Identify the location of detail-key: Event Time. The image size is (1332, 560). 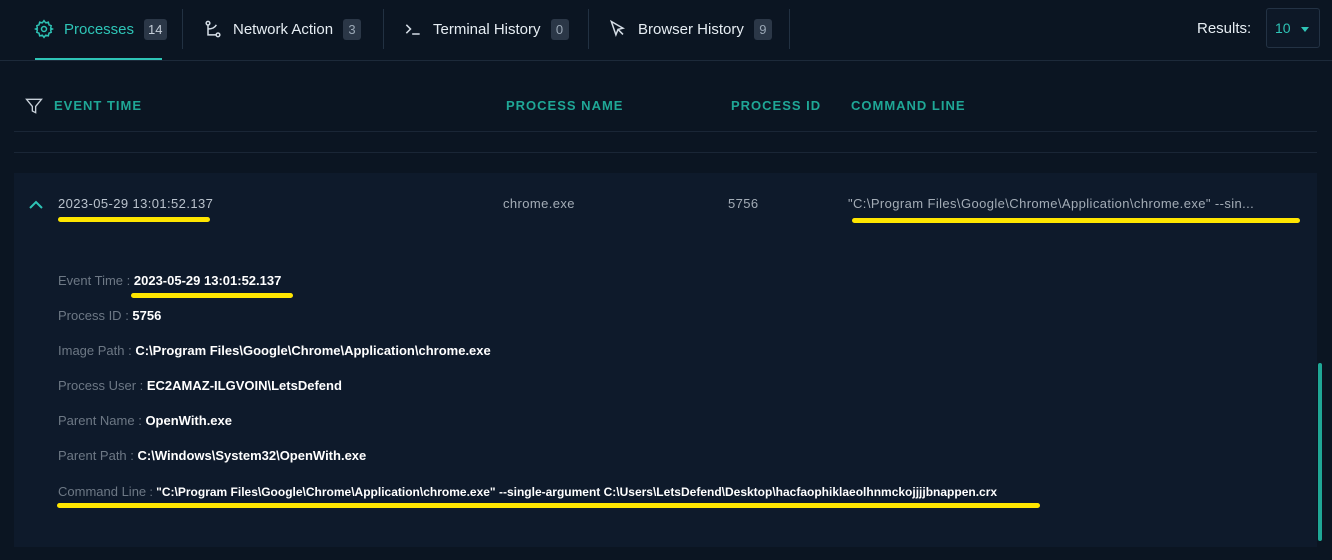
(91, 280).